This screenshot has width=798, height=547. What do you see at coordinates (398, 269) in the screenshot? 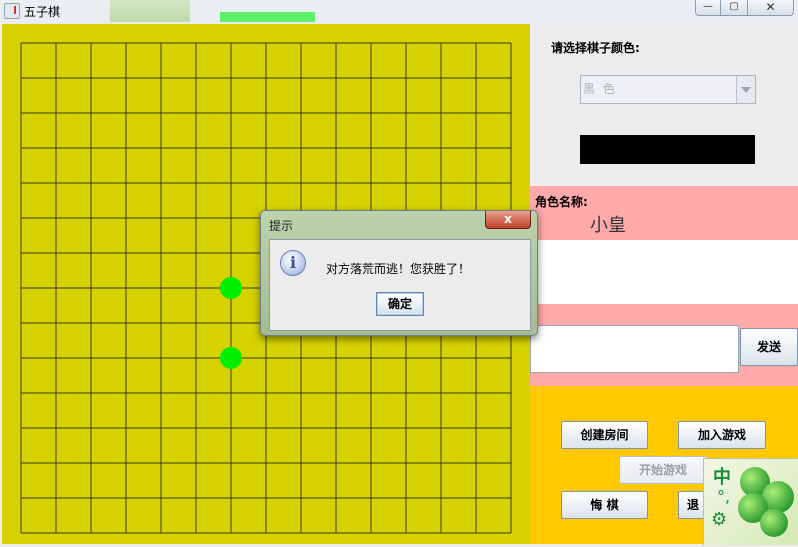
I see `dialog-message: 对方落荒而逃！您获胜了！` at bounding box center [398, 269].